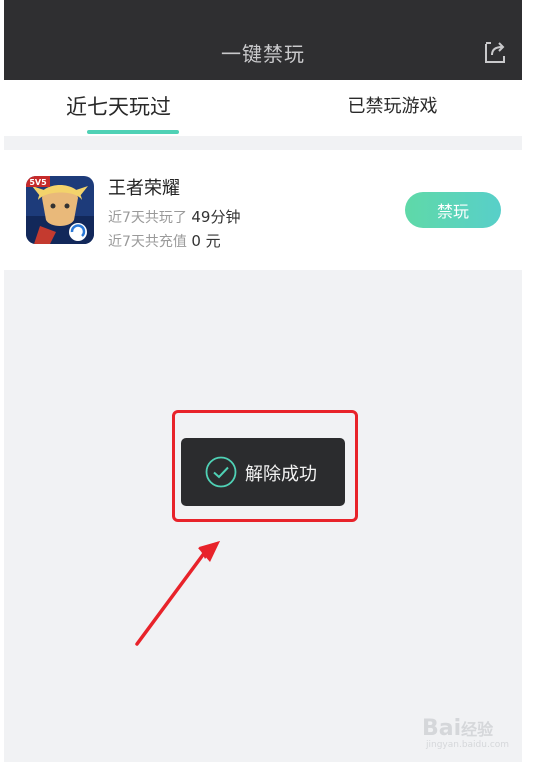  What do you see at coordinates (133, 132) in the screenshot?
I see `active-tab-indicator` at bounding box center [133, 132].